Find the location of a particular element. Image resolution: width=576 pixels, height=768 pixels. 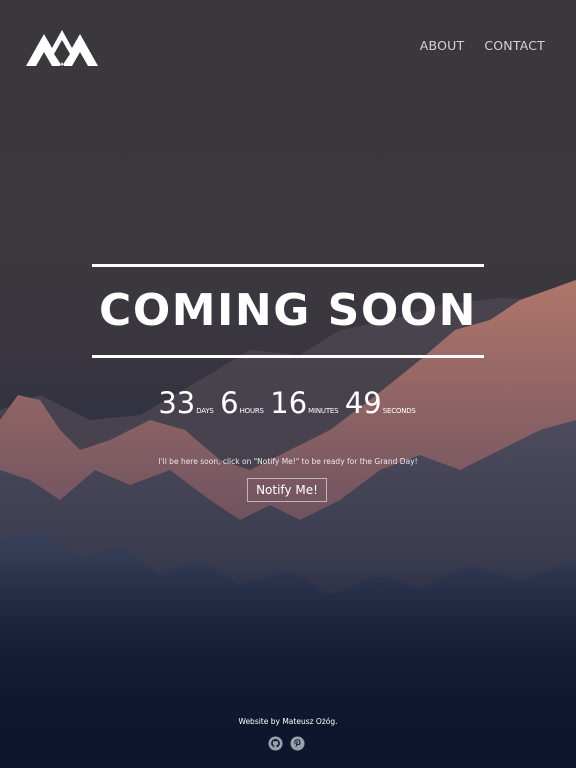

countdown-minutes-value: 16 is located at coordinates (289, 403).